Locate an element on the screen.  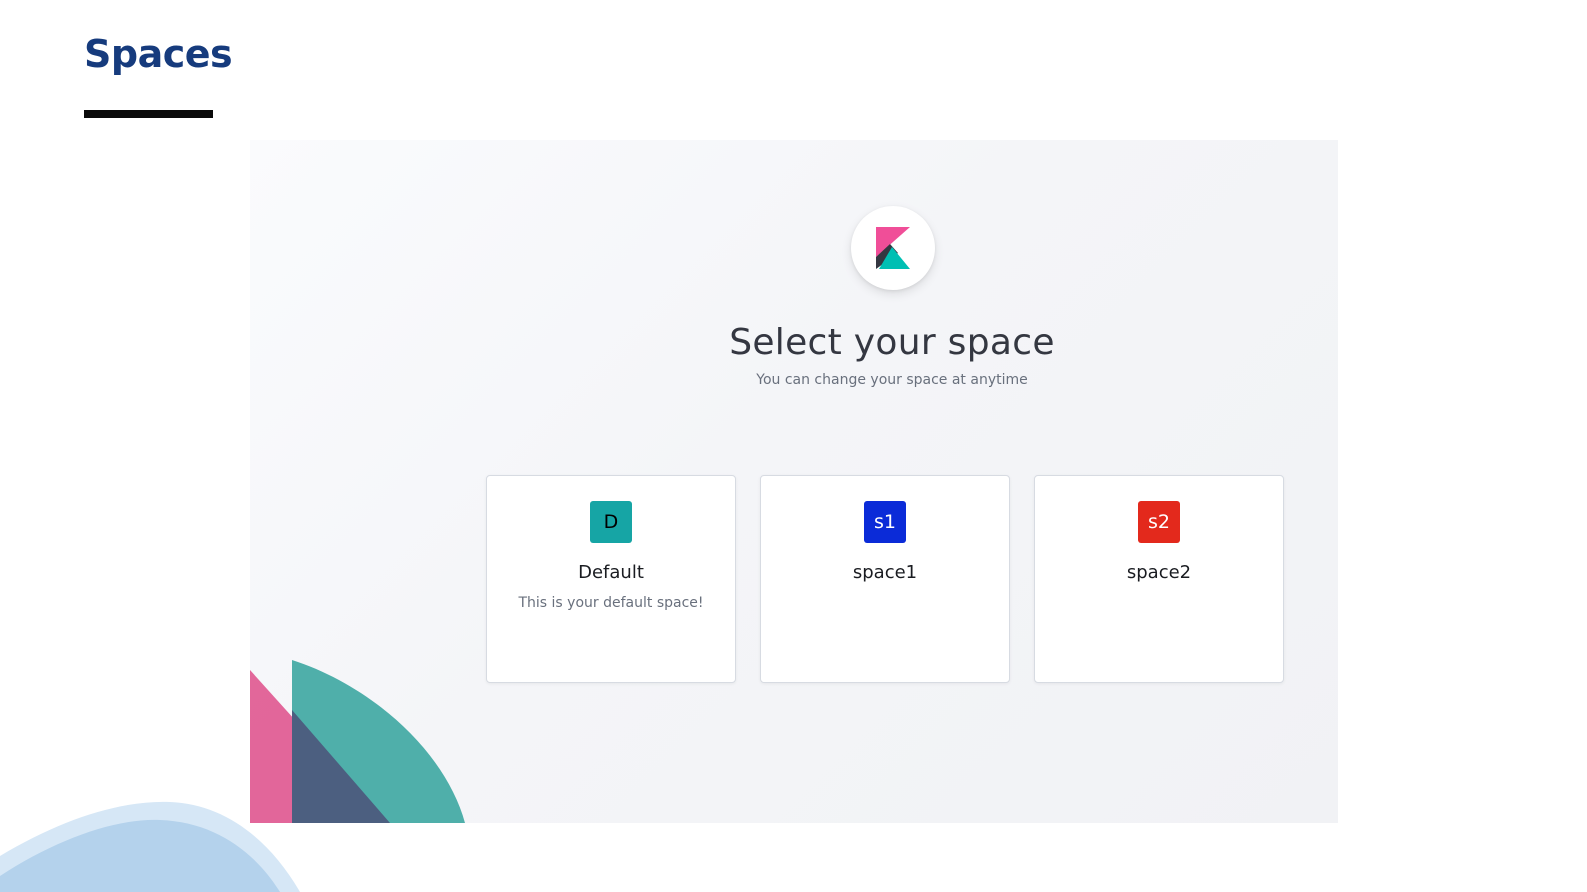
space-card-space1: s1 space1 is located at coordinates (885, 579).